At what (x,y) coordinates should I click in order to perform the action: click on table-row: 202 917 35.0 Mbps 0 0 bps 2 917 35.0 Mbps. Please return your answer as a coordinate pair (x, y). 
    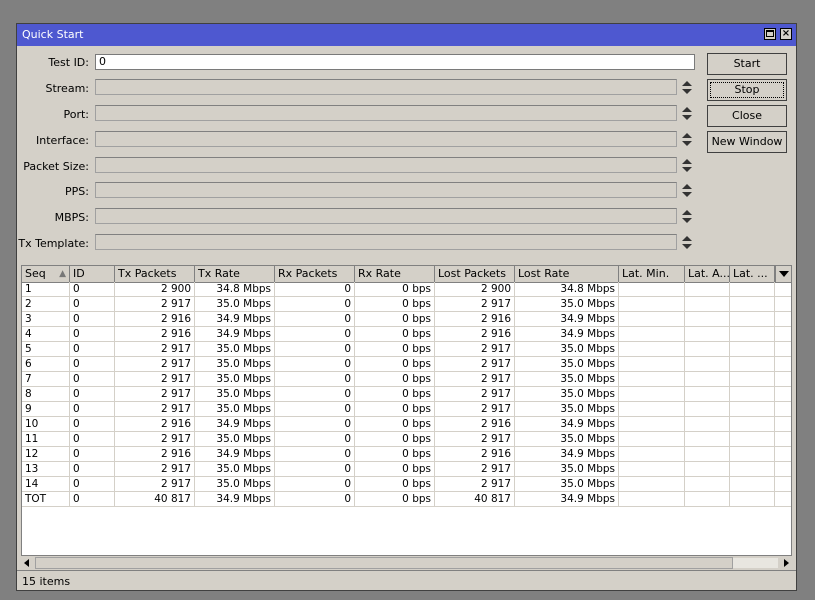
    Looking at the image, I should click on (406, 304).